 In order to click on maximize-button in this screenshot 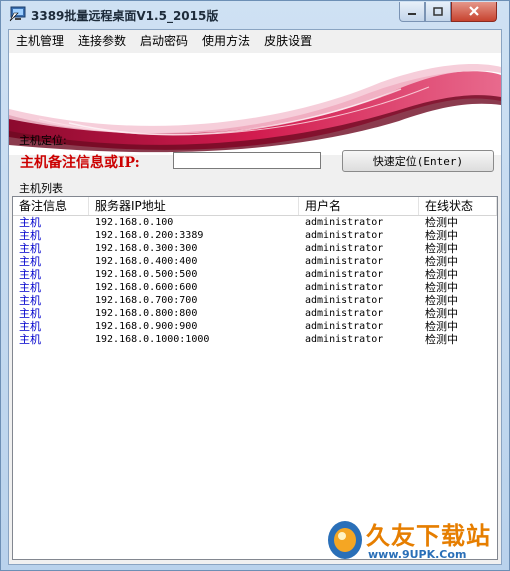, I will do `click(438, 12)`.